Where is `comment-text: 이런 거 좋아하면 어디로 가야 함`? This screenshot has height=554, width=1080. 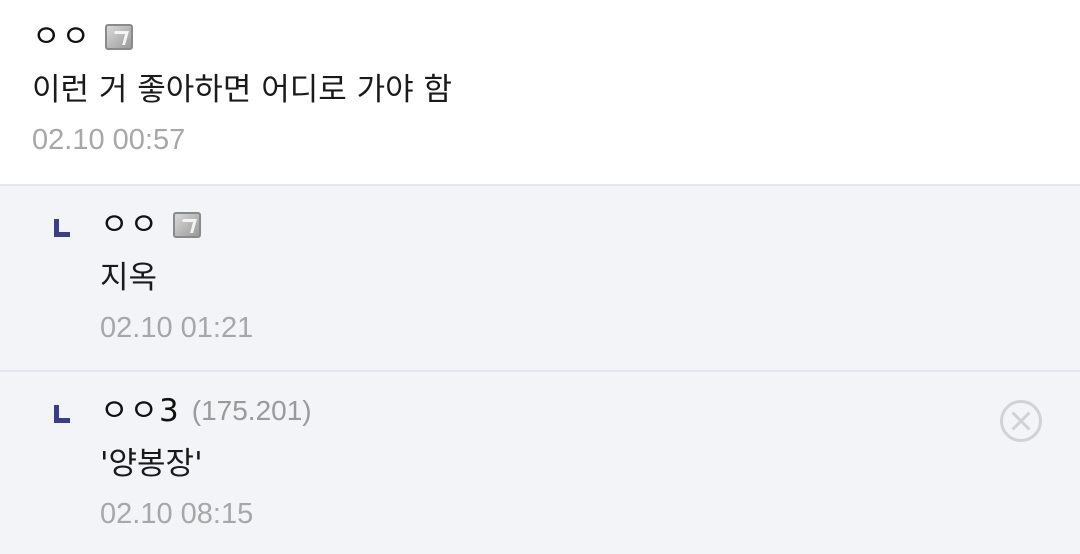
comment-text: 이런 거 좋아하면 어디로 가야 함 is located at coordinates (242, 90).